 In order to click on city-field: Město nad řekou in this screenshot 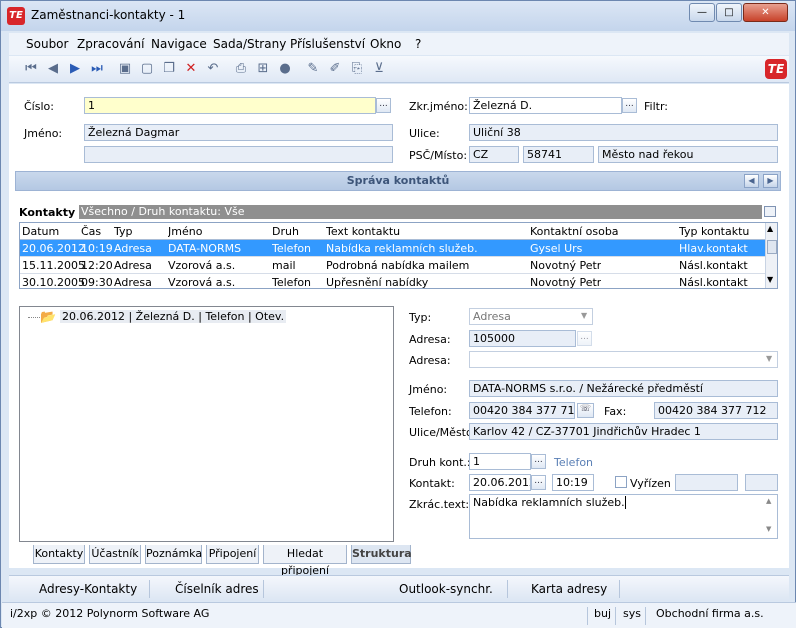, I will do `click(688, 154)`.